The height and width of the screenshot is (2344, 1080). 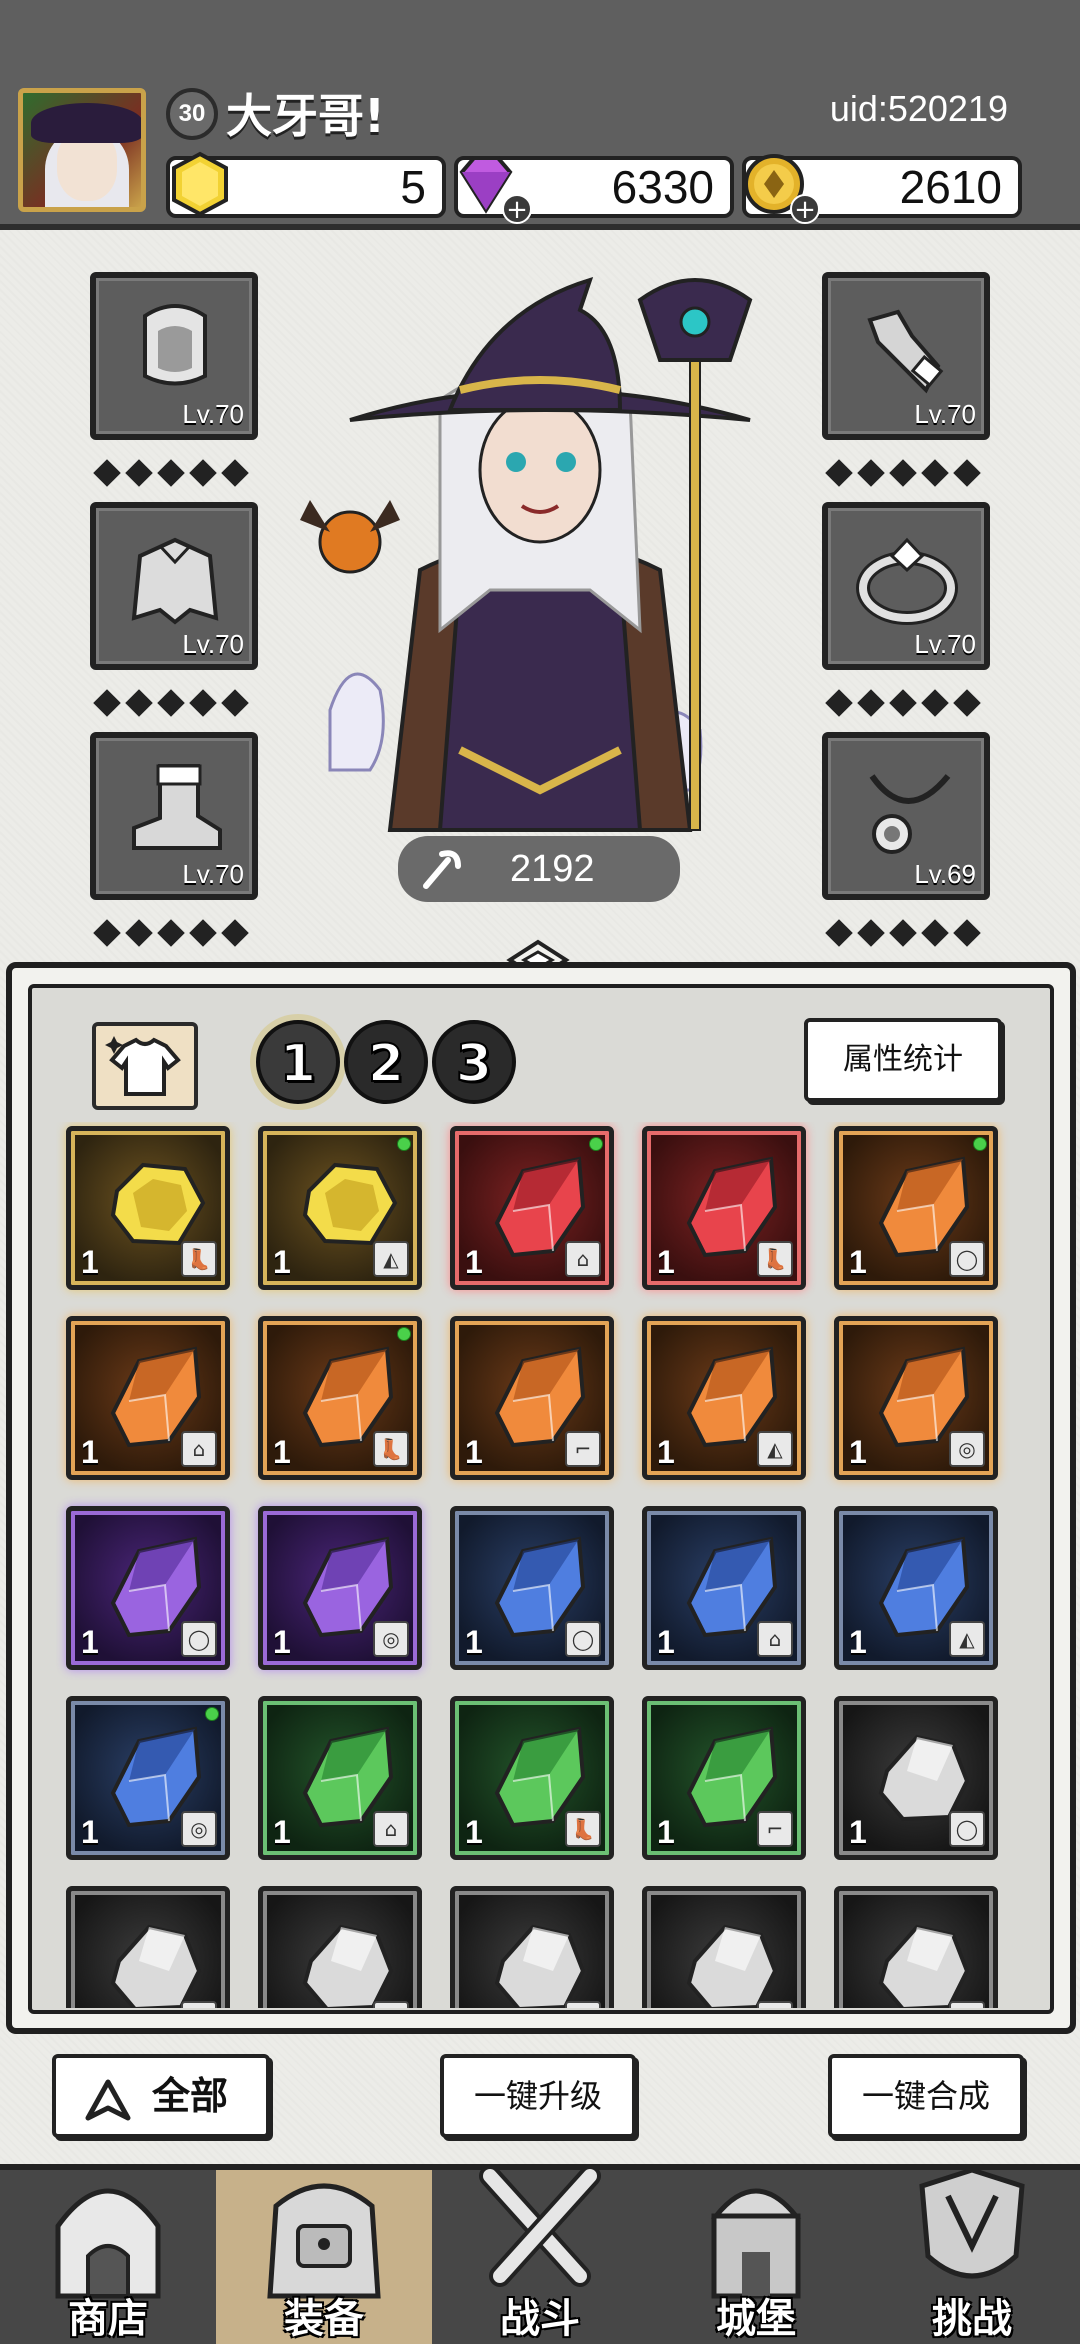 What do you see at coordinates (174, 586) in the screenshot?
I see `equip-slot-cape: Lv.70` at bounding box center [174, 586].